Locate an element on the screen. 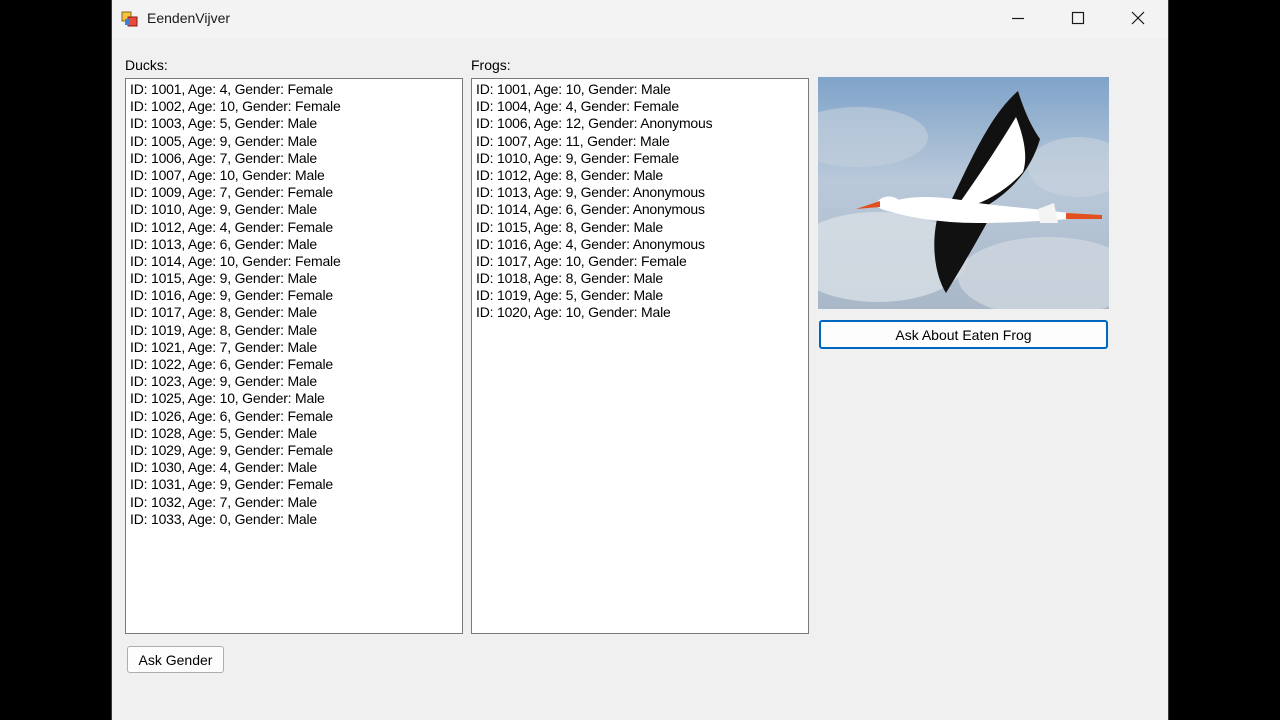 The image size is (1280, 720). ducks-label: Ducks: is located at coordinates (146, 65).